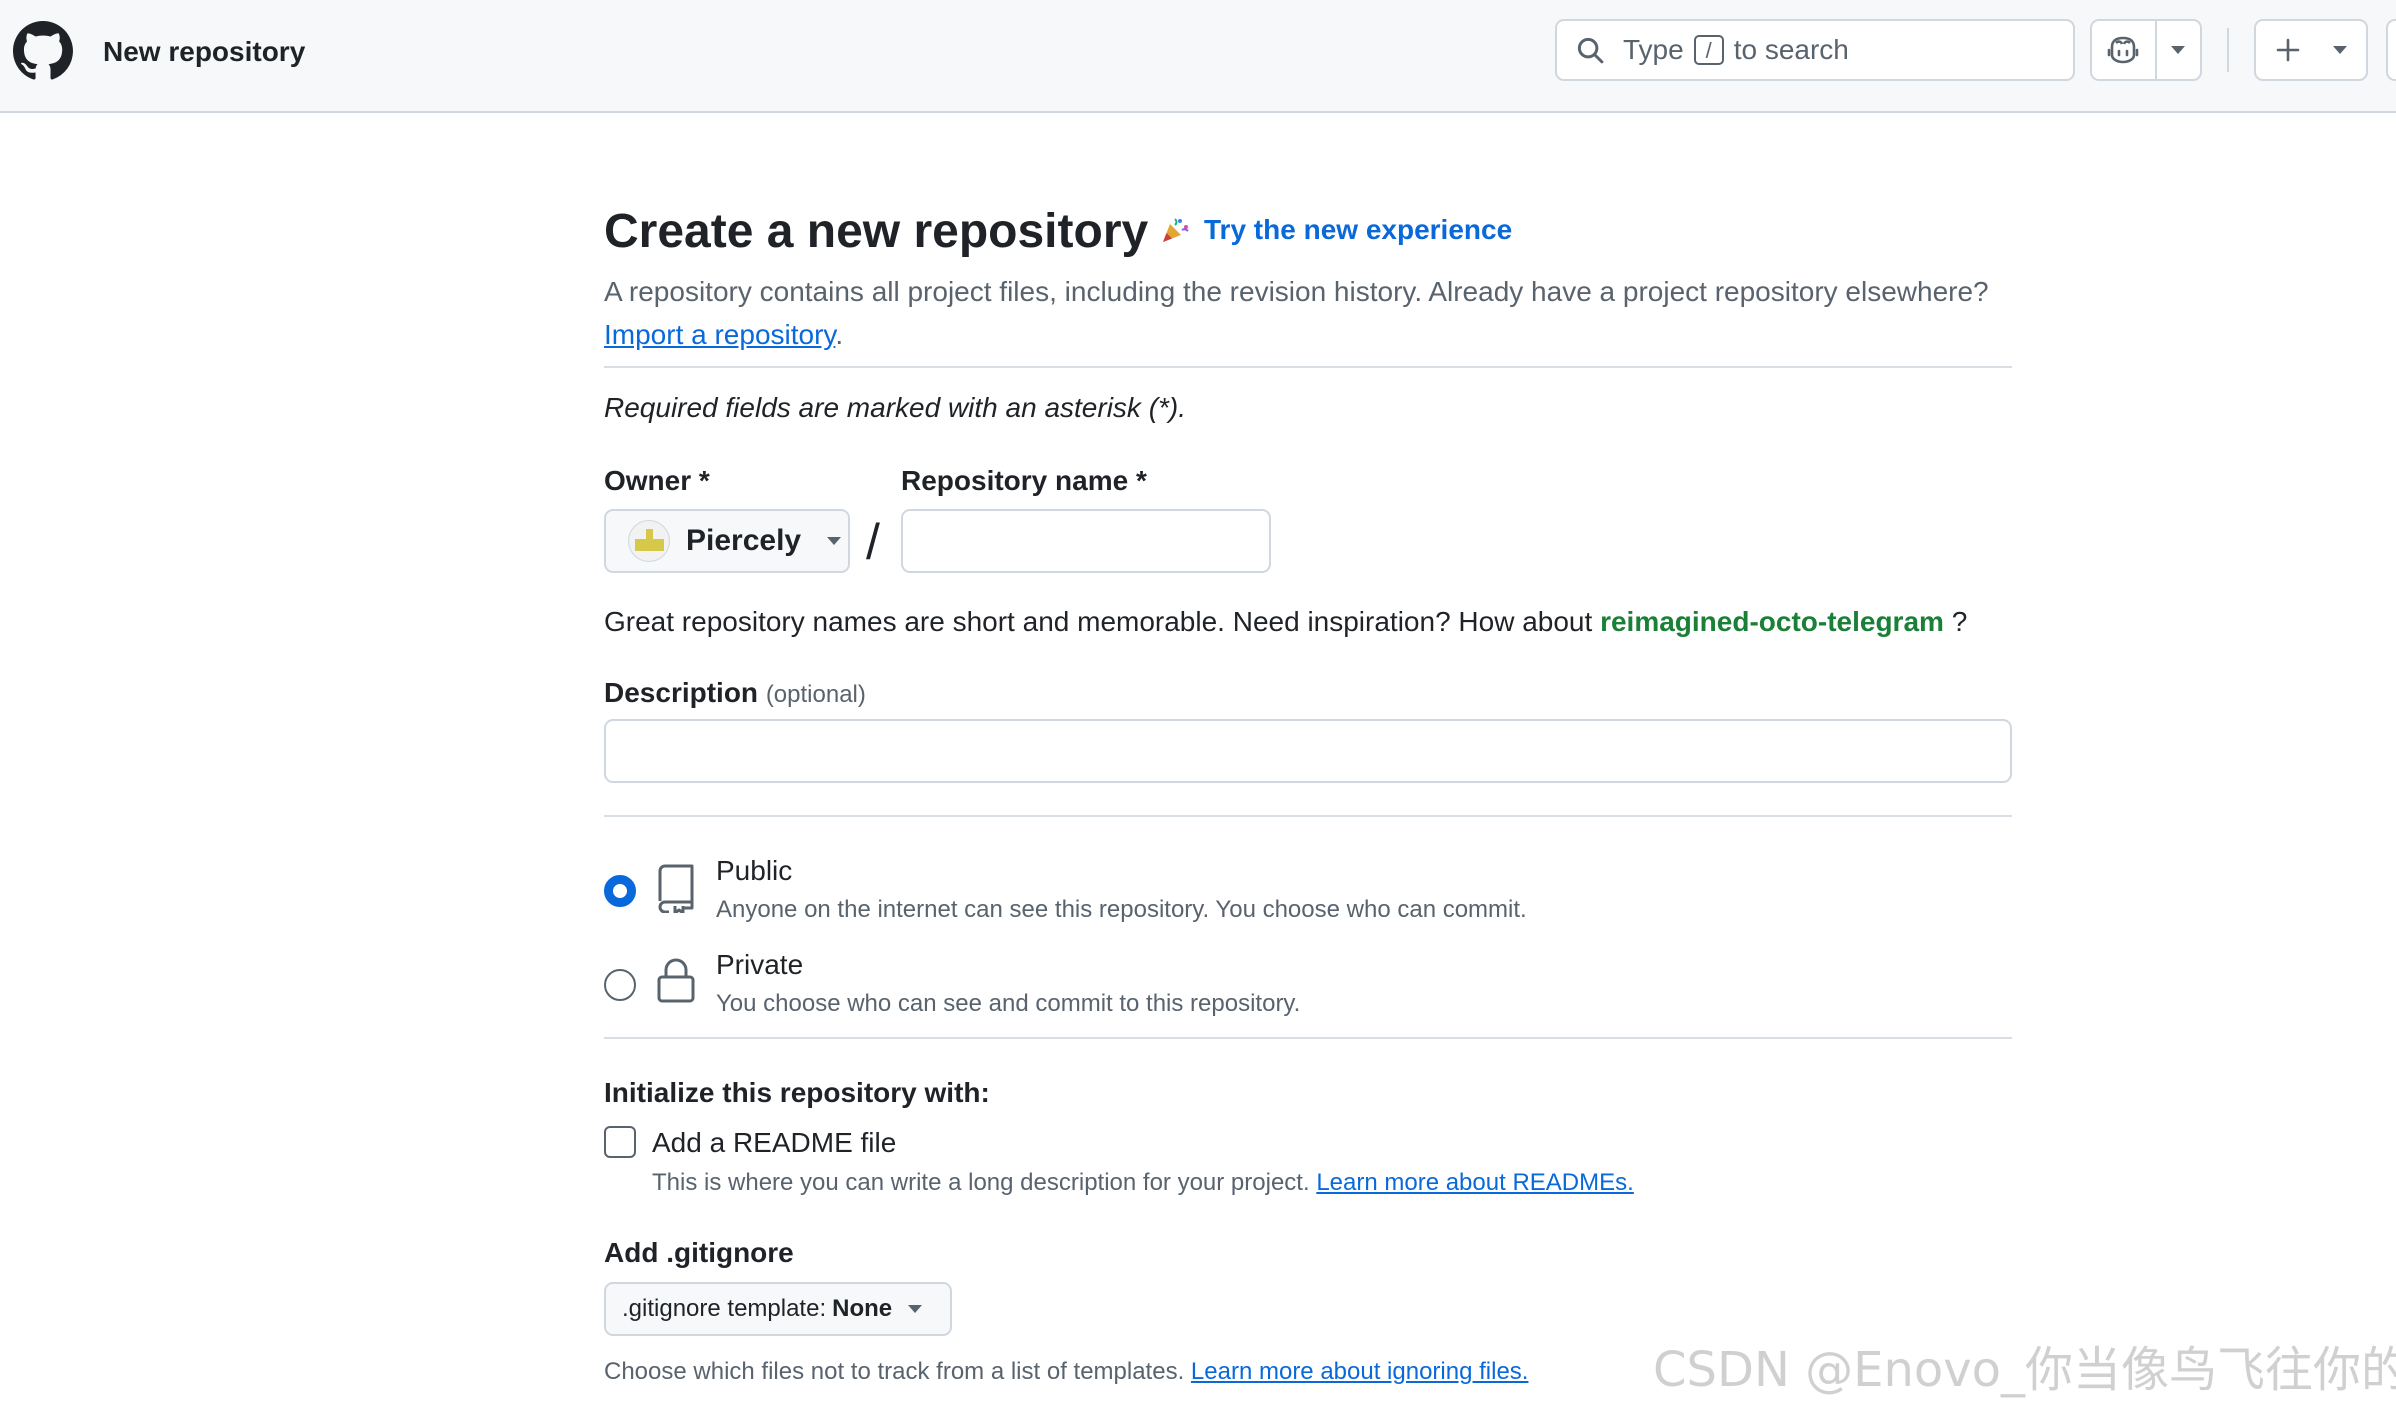  I want to click on owner-name: Piercely, so click(744, 540).